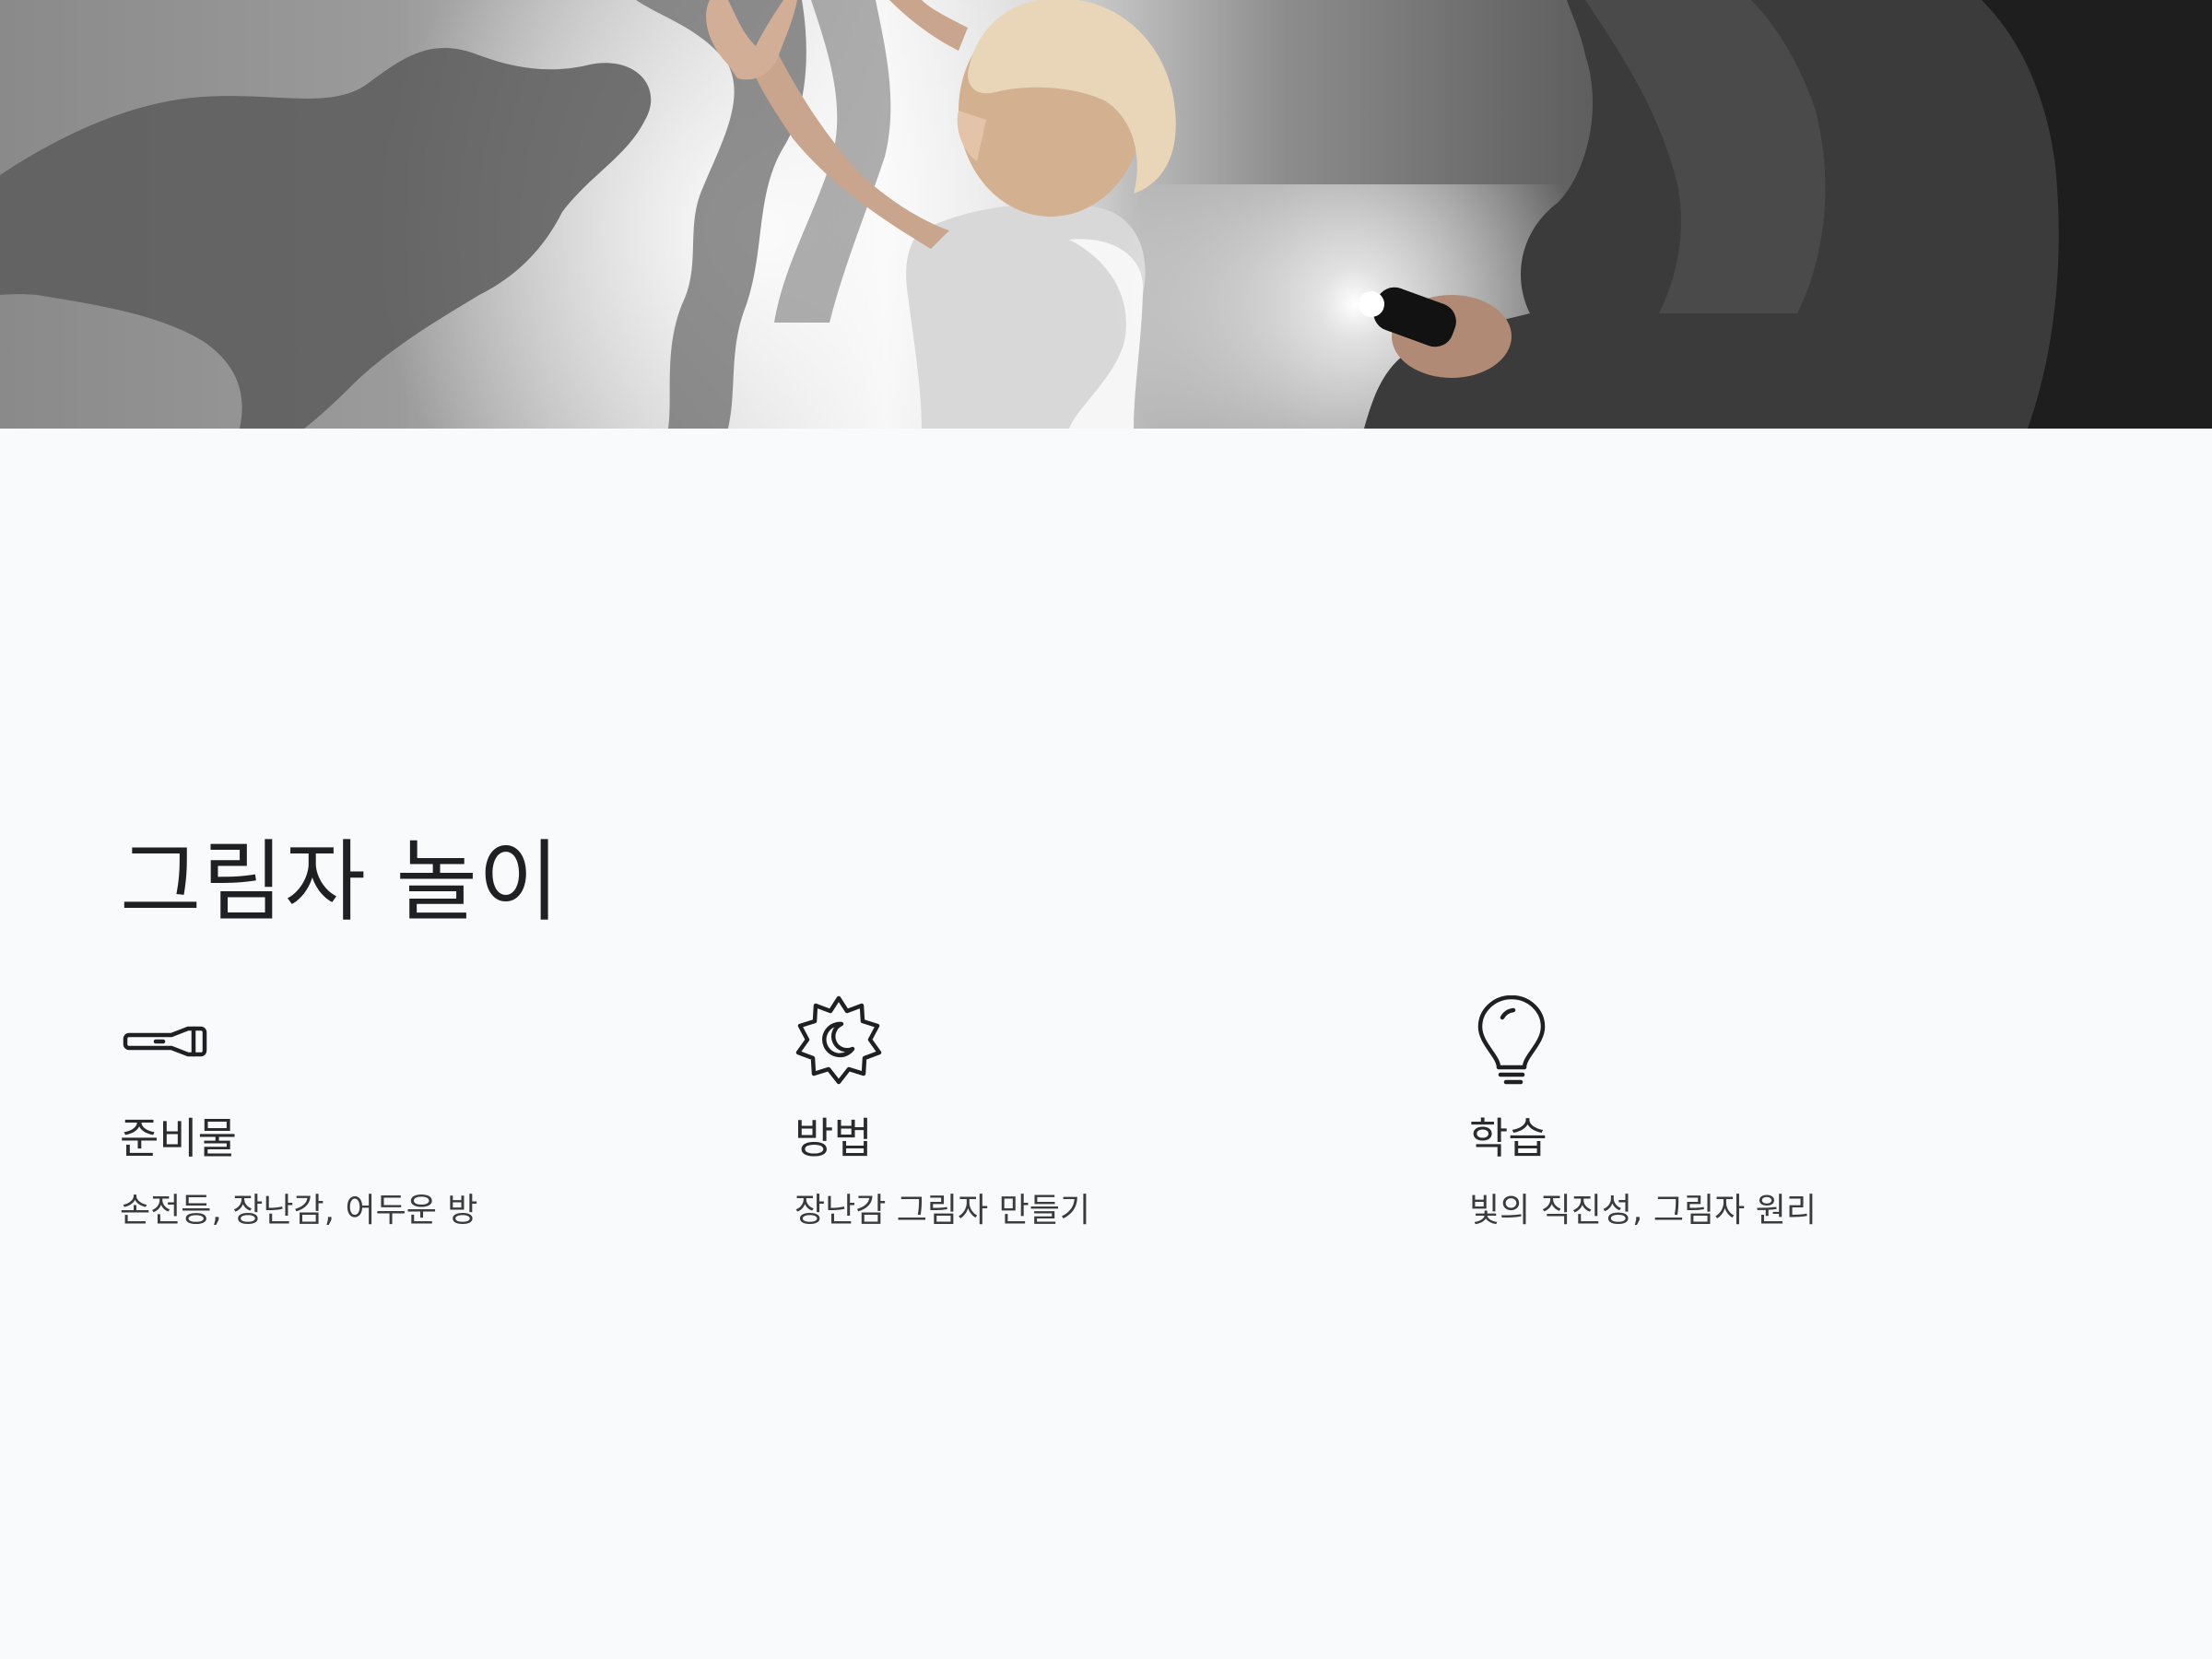 The image size is (2212, 1659). Describe the element at coordinates (340, 882) in the screenshot. I see `page-title: 그림자 놀이` at that location.